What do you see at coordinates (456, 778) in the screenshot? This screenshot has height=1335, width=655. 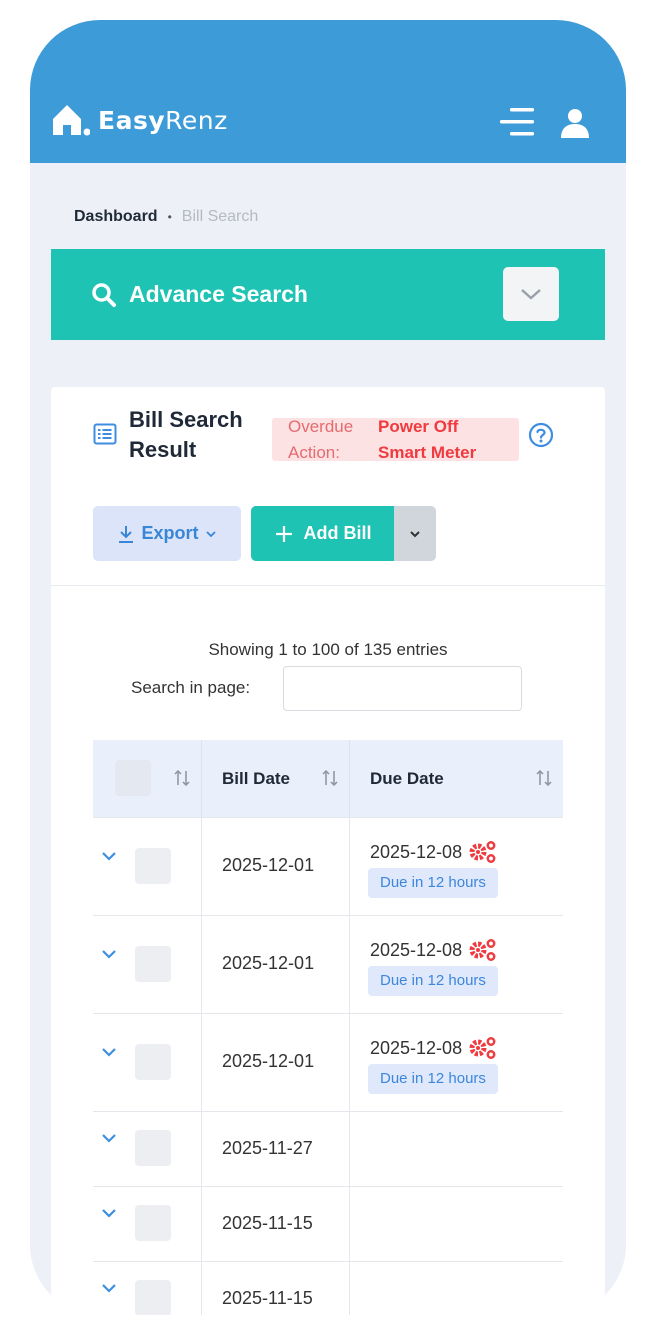 I see `column-header-due-date: Due Date` at bounding box center [456, 778].